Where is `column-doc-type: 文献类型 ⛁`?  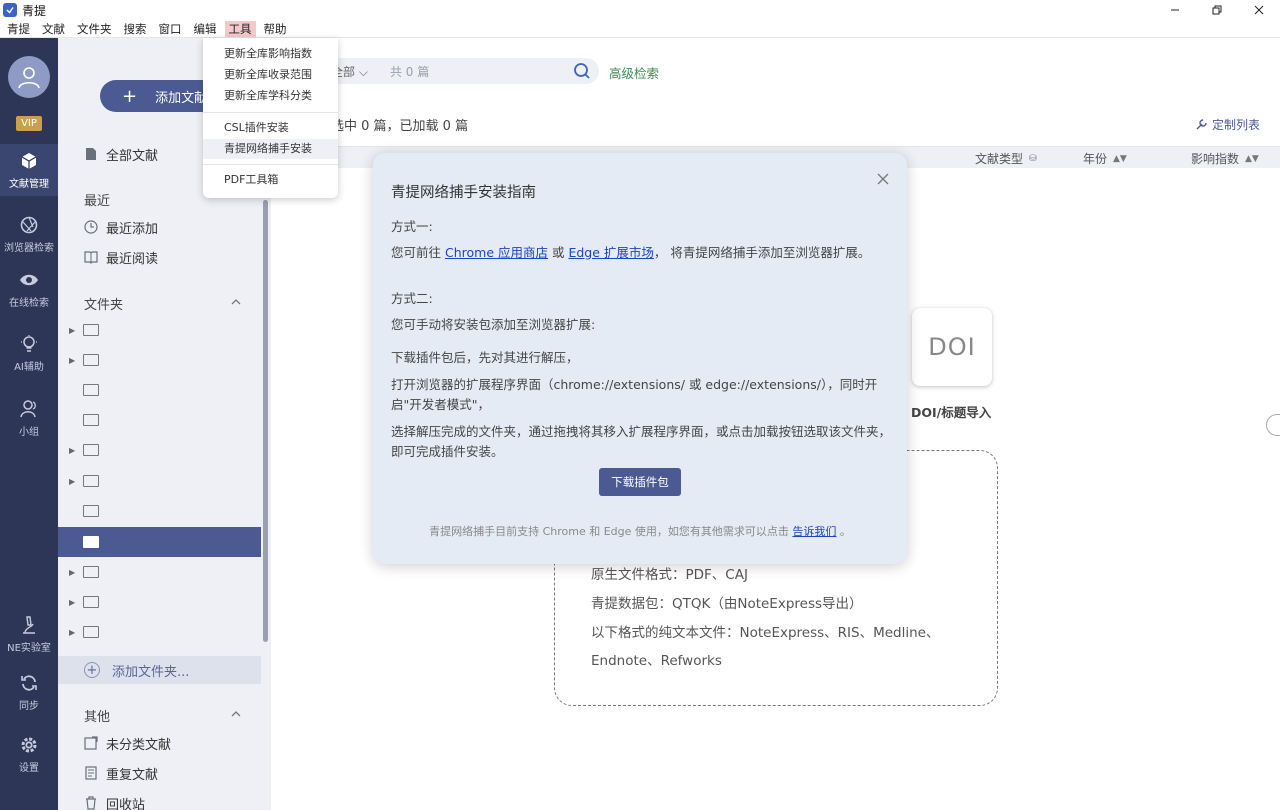 column-doc-type: 文献类型 ⛁ is located at coordinates (1006, 158).